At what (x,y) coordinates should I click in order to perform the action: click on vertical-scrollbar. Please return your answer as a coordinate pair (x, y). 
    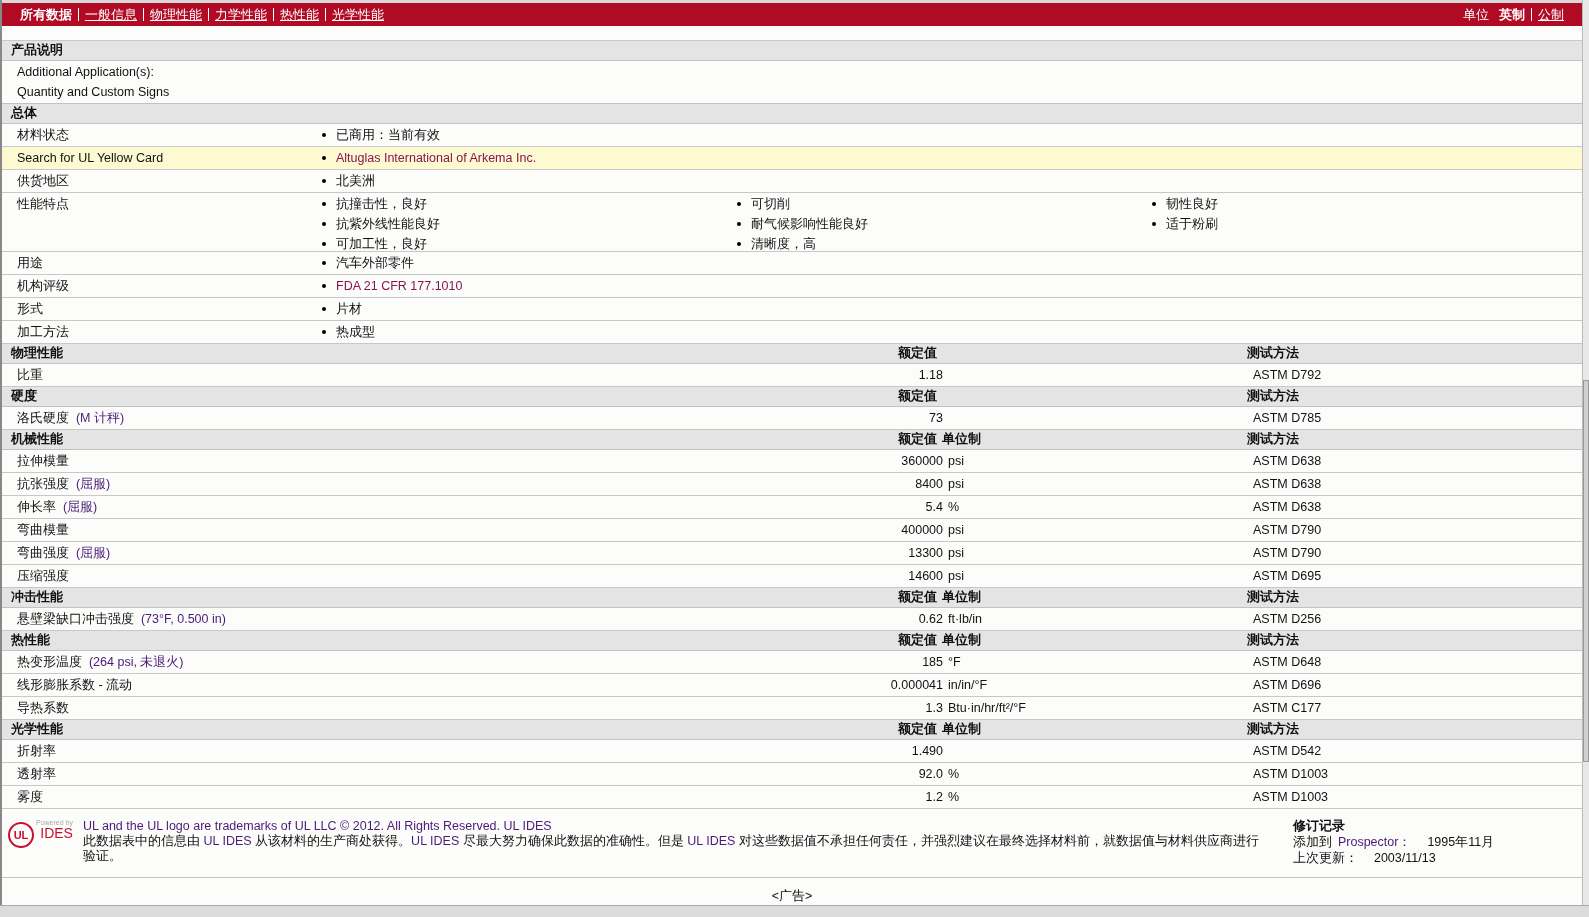
    Looking at the image, I should click on (1585, 452).